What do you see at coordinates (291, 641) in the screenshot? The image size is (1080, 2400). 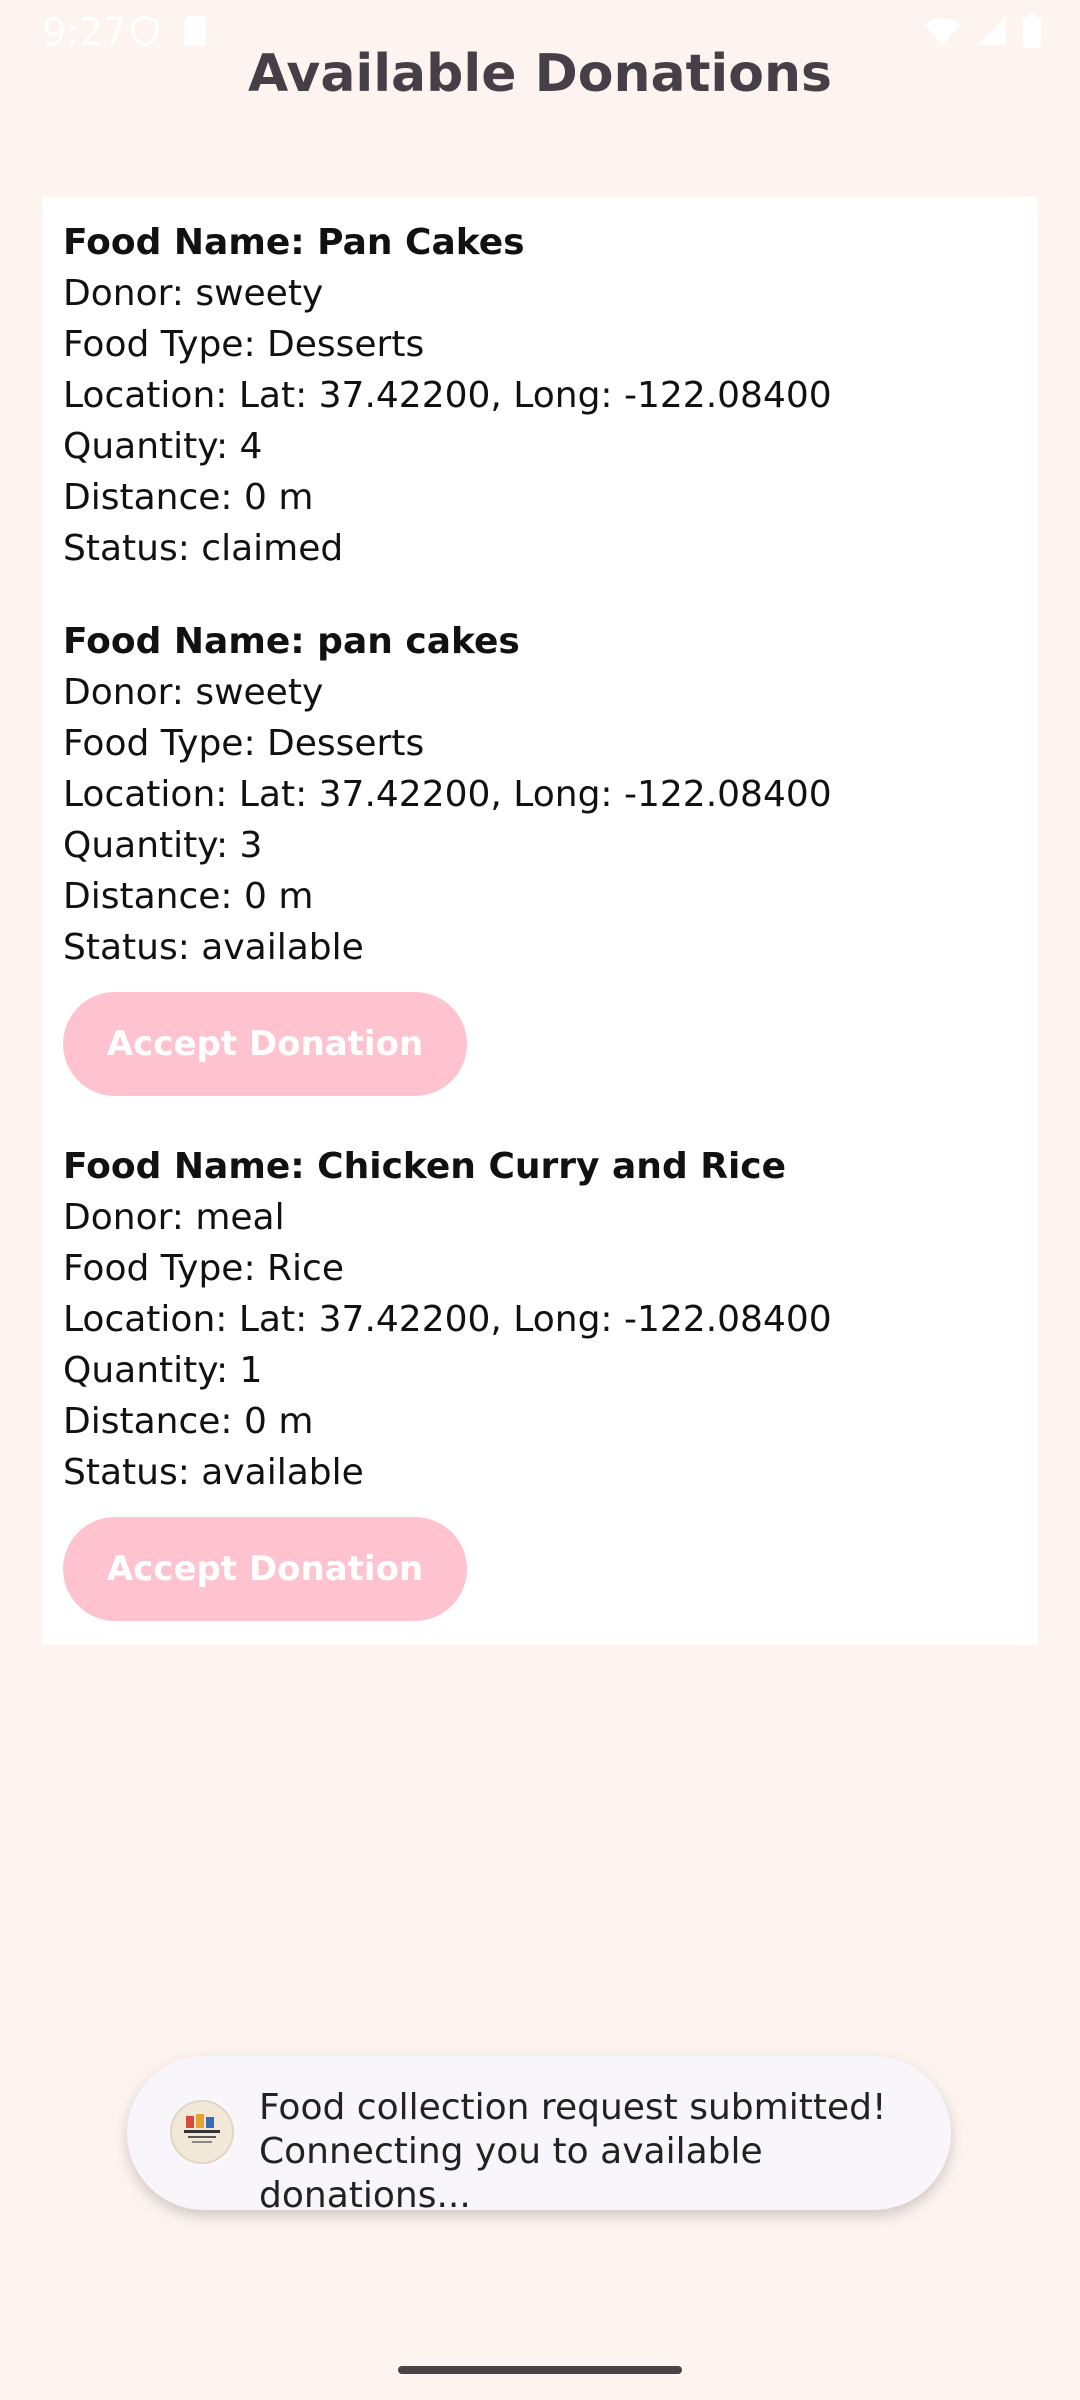 I see `food-name: Food Name: pan cakes` at bounding box center [291, 641].